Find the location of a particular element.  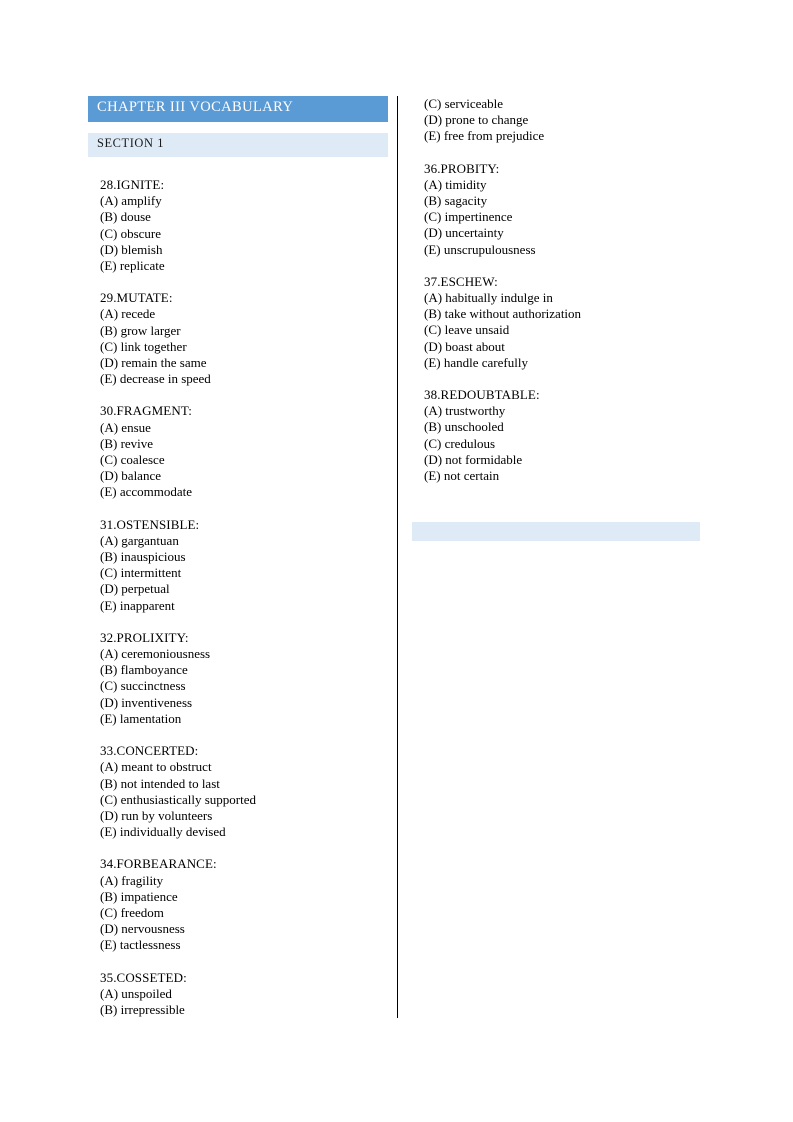

blank-section-banner is located at coordinates (556, 532).